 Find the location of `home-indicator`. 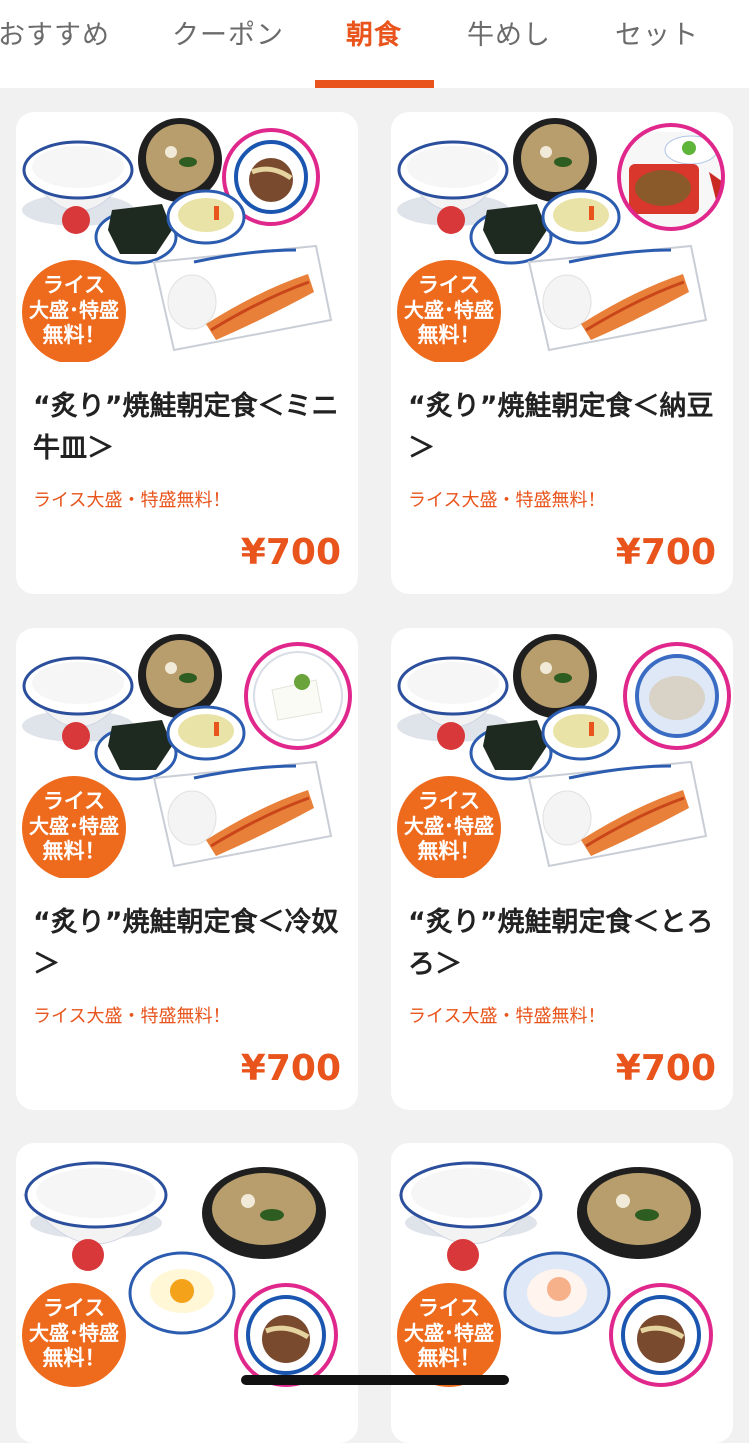

home-indicator is located at coordinates (375, 1380).